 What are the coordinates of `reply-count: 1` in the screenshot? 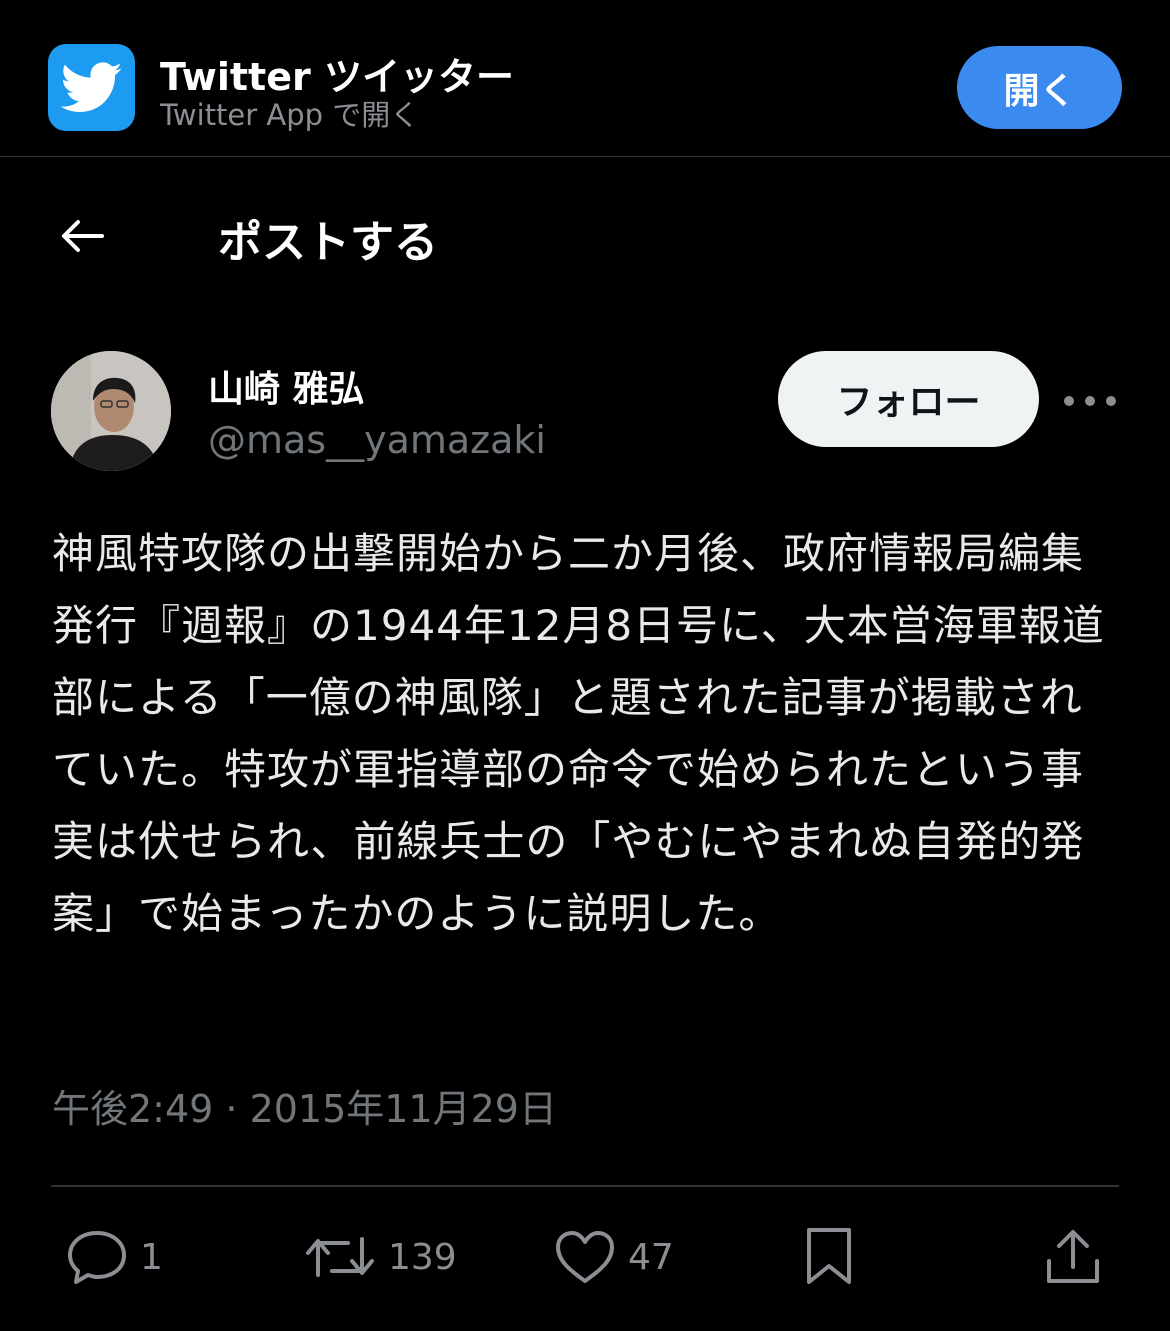 It's located at (151, 1257).